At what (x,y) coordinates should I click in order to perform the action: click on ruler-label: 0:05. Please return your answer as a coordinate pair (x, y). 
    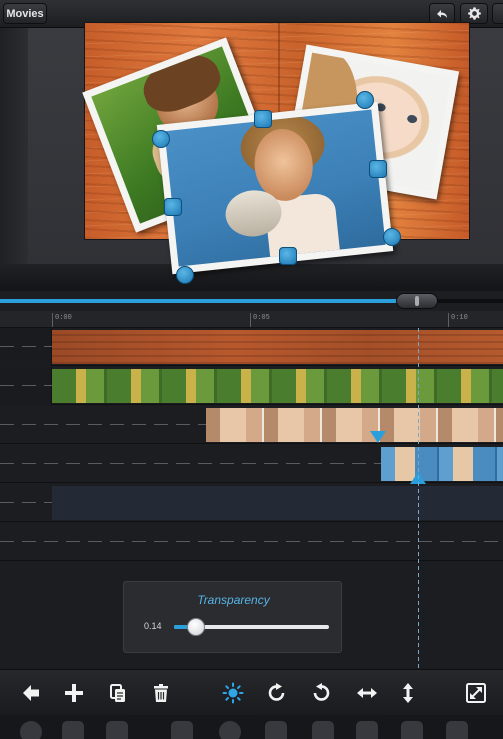
    Looking at the image, I should click on (261, 318).